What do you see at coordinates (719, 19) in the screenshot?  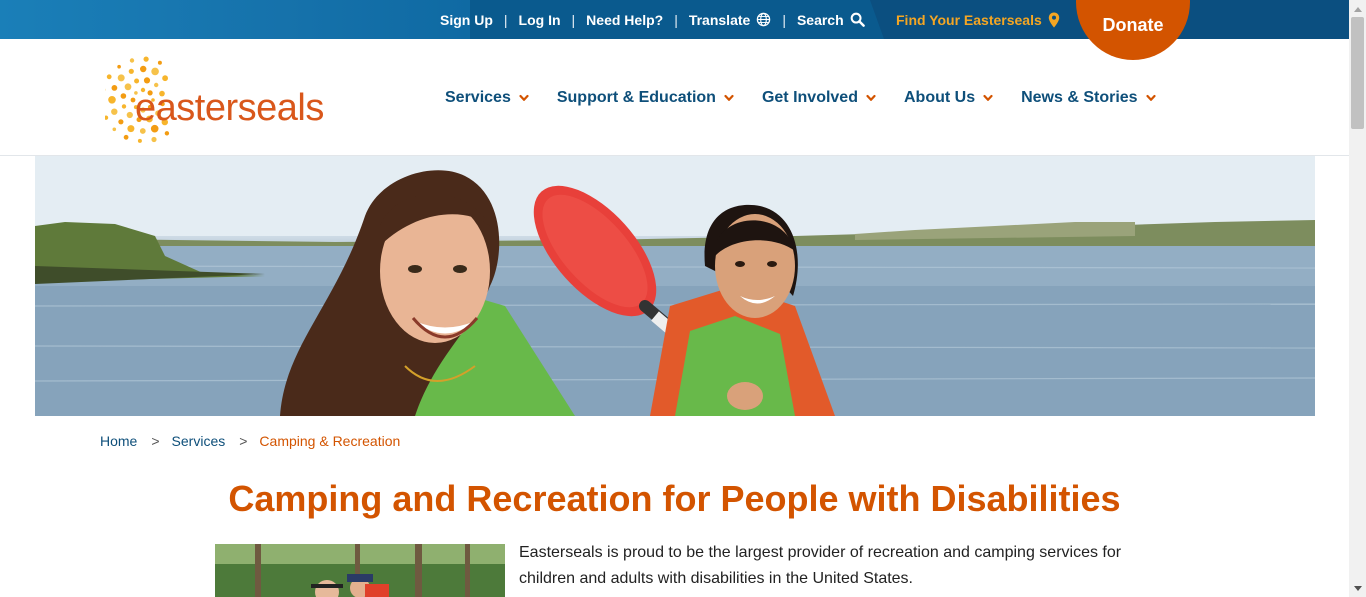 I see `translate-label: Translate` at bounding box center [719, 19].